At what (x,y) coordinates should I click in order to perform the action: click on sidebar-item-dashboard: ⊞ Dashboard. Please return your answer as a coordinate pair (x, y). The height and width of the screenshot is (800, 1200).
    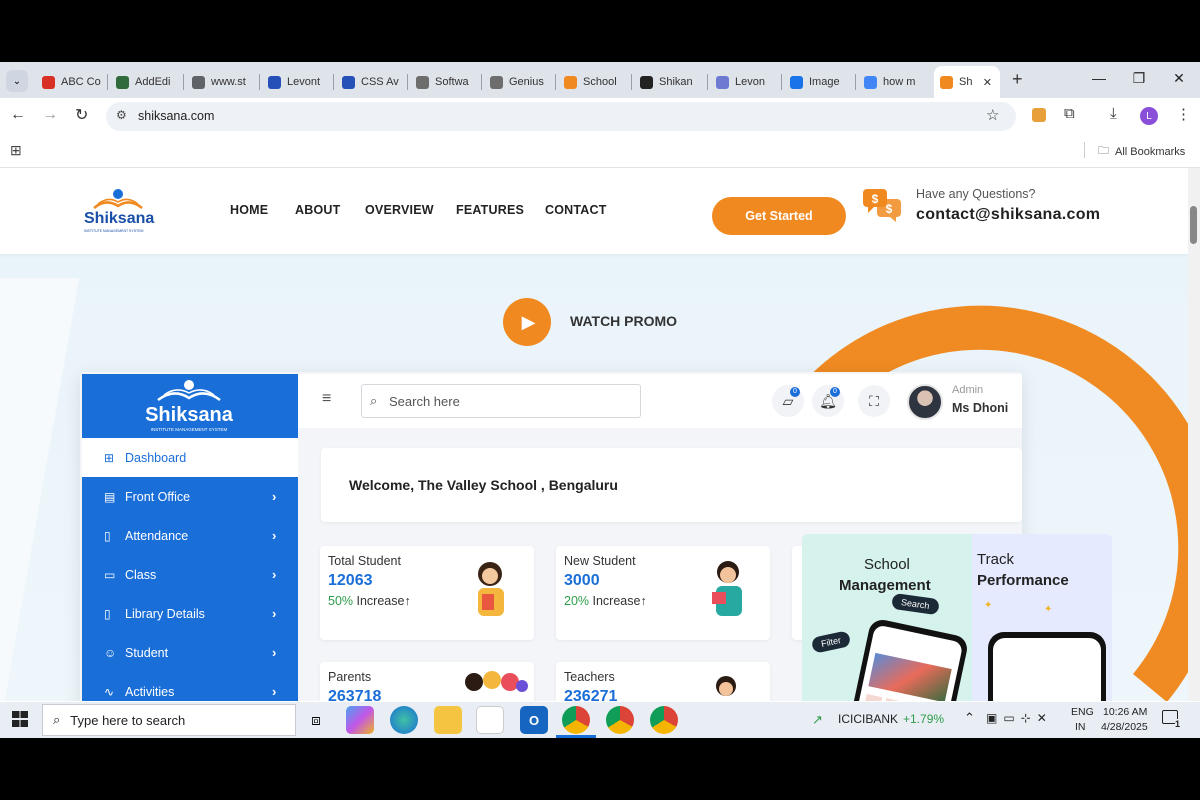
    Looking at the image, I should click on (190, 457).